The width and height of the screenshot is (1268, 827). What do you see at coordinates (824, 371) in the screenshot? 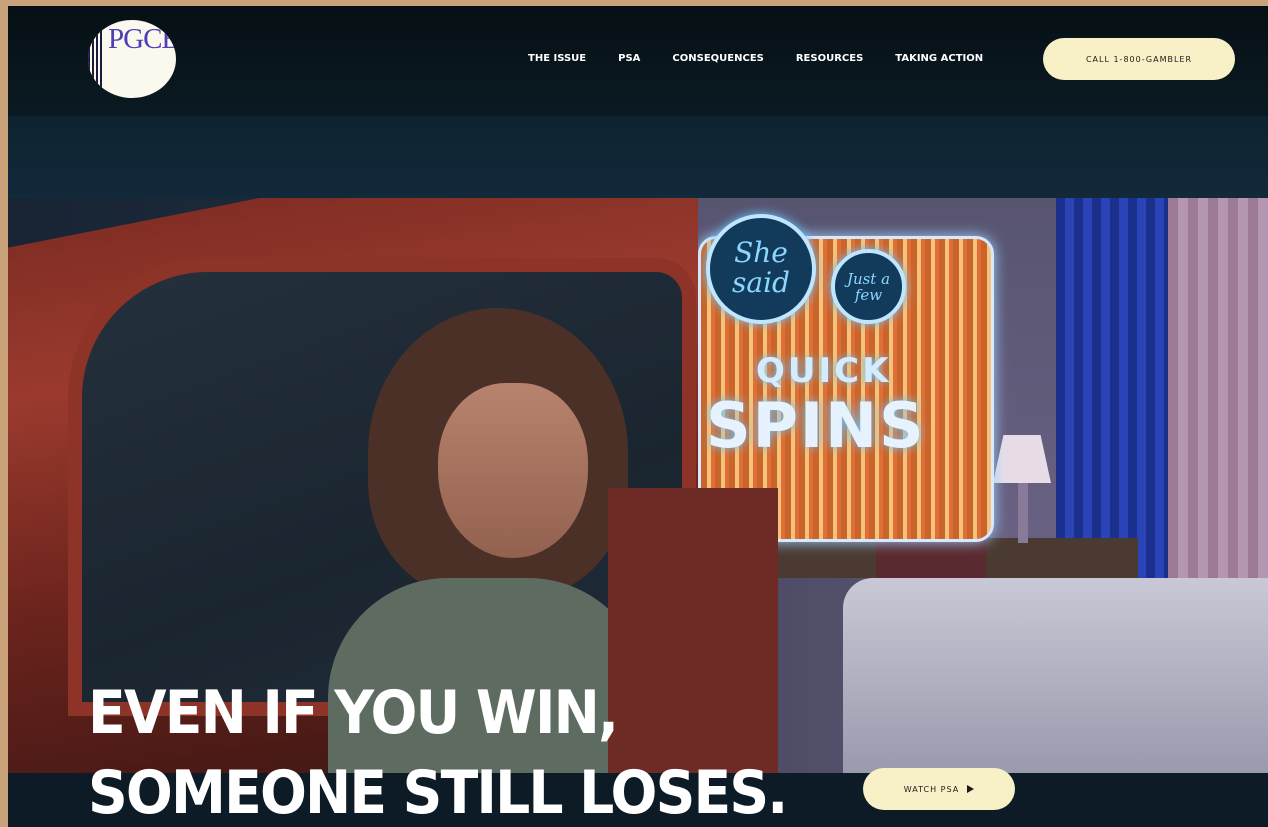
I see `neon-quick-text: QUICK` at bounding box center [824, 371].